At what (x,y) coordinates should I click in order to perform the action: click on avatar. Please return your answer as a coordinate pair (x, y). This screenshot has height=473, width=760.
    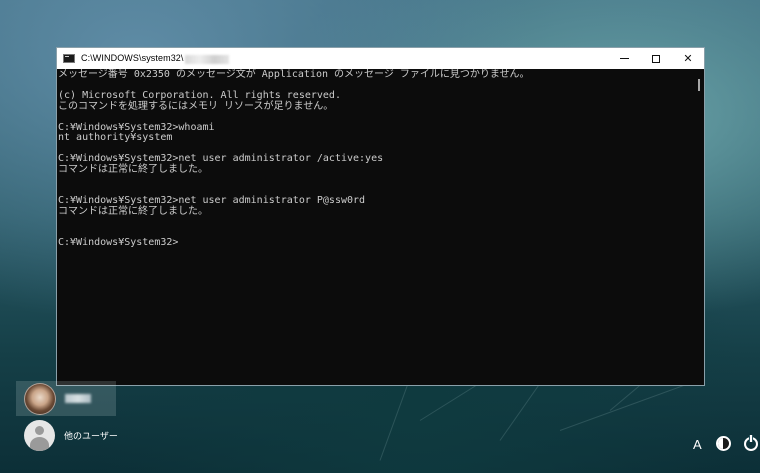
    Looking at the image, I should click on (40, 398).